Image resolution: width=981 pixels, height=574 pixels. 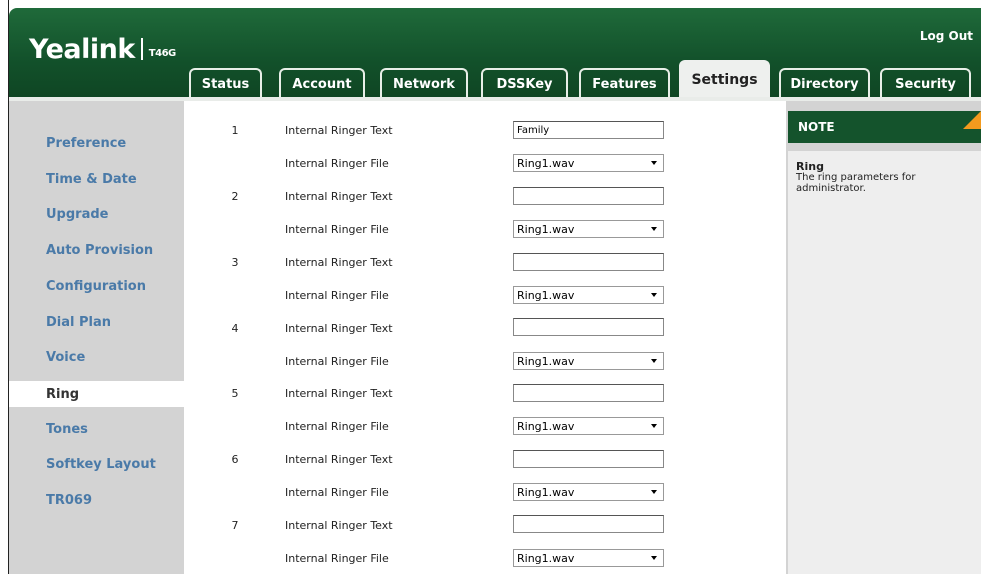 I want to click on note-heading: NOTE, so click(x=816, y=127).